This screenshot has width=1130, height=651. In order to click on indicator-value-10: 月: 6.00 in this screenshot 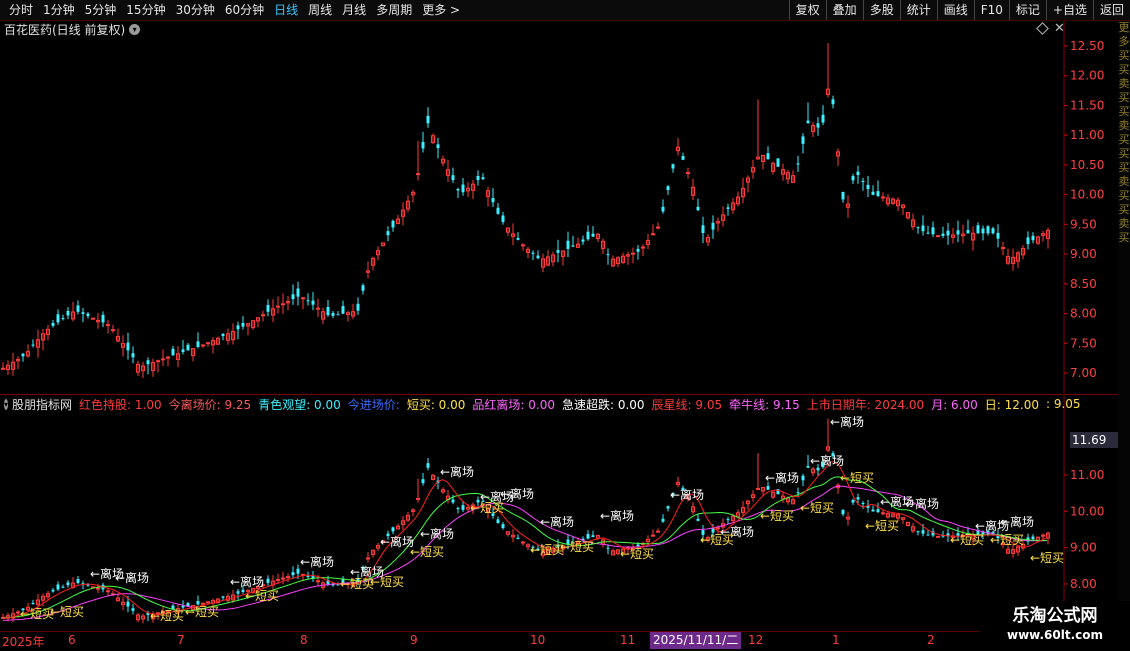, I will do `click(954, 404)`.